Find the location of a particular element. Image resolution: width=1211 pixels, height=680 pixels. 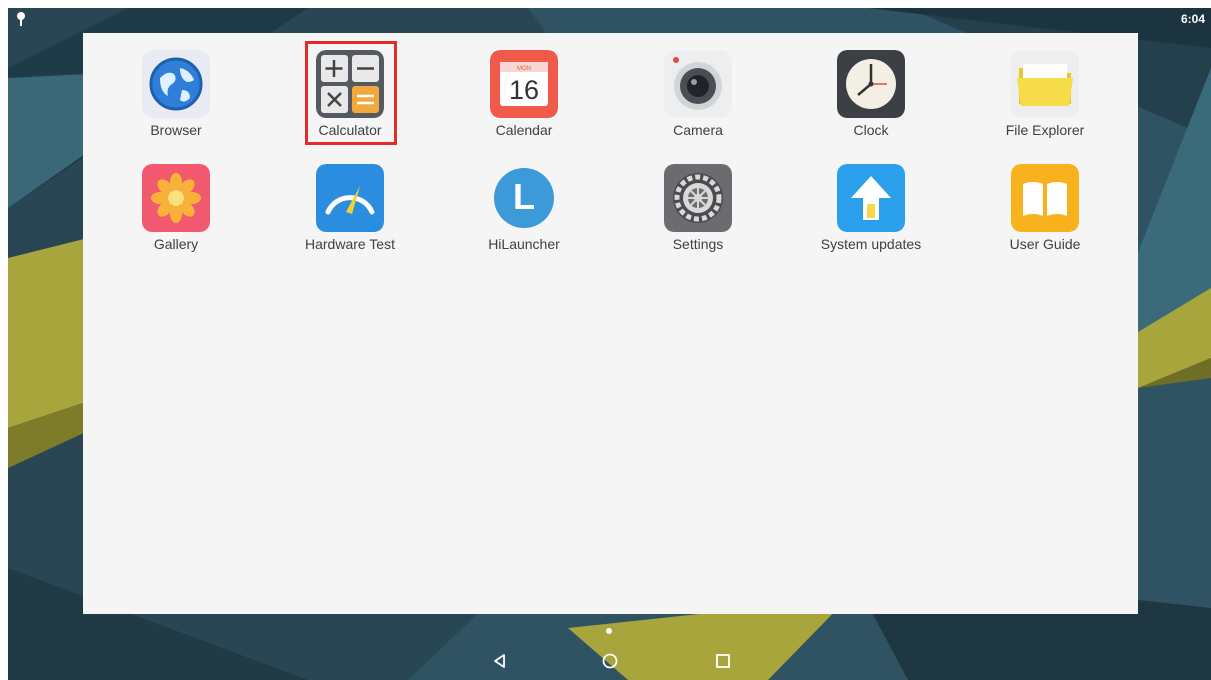

arrow-up-icon is located at coordinates (871, 198).